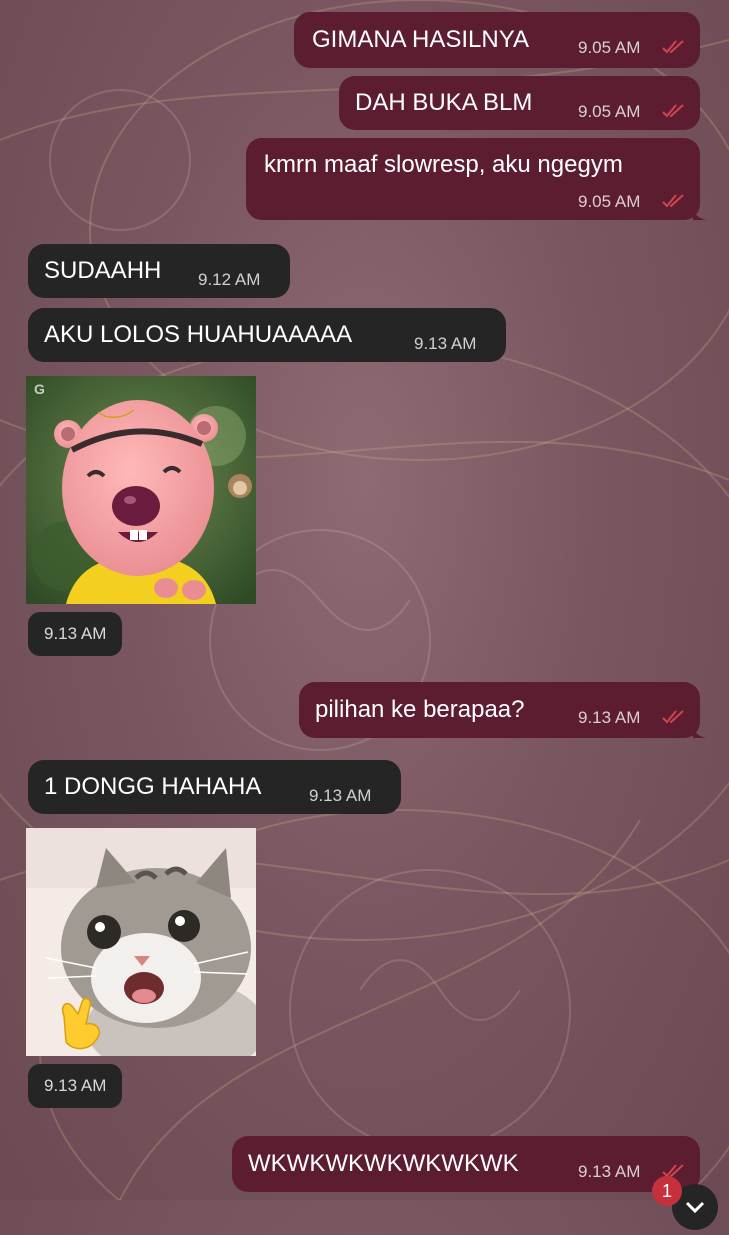 The width and height of the screenshot is (729, 1235). I want to click on sticker-image: G, so click(141, 490).